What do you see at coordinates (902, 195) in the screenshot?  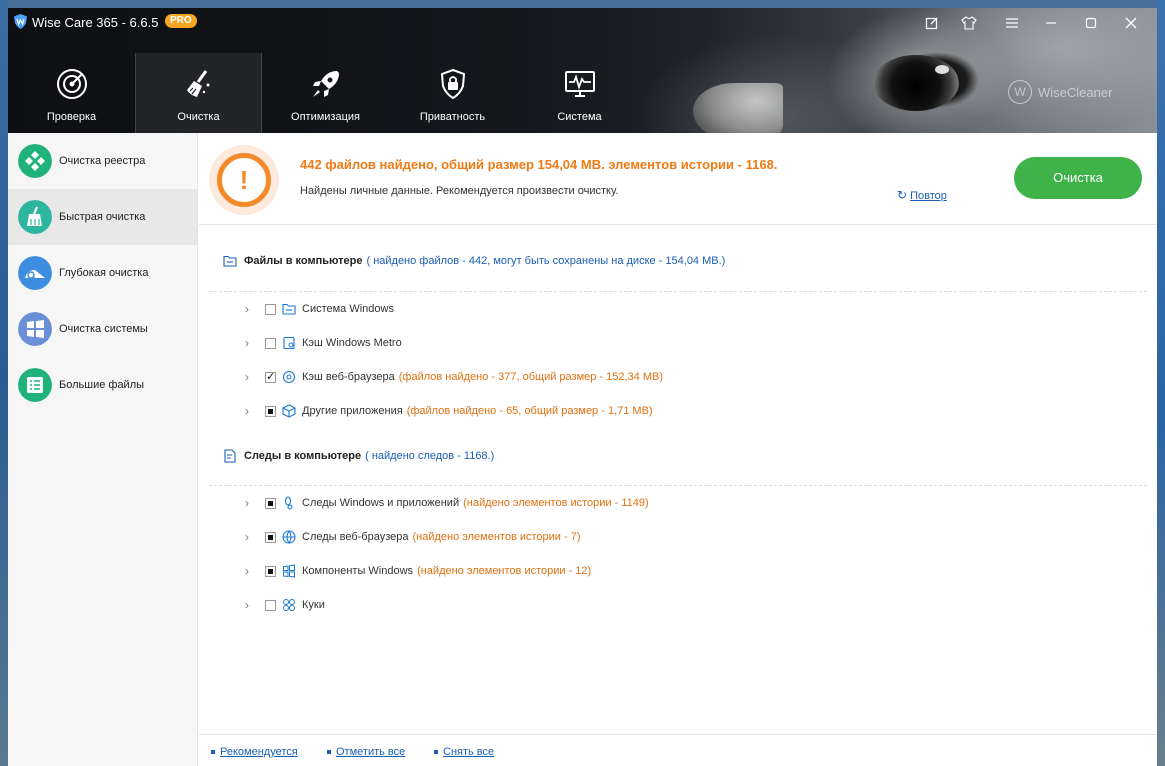 I see `refresh-icon: ↻` at bounding box center [902, 195].